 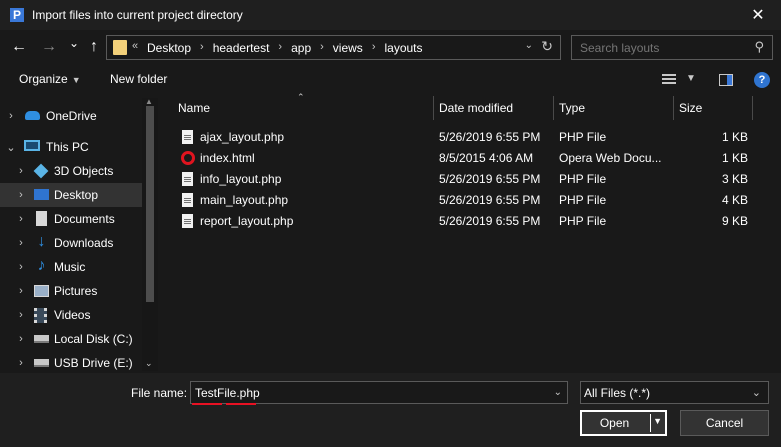 What do you see at coordinates (669, 80) in the screenshot?
I see `view-options-icon` at bounding box center [669, 80].